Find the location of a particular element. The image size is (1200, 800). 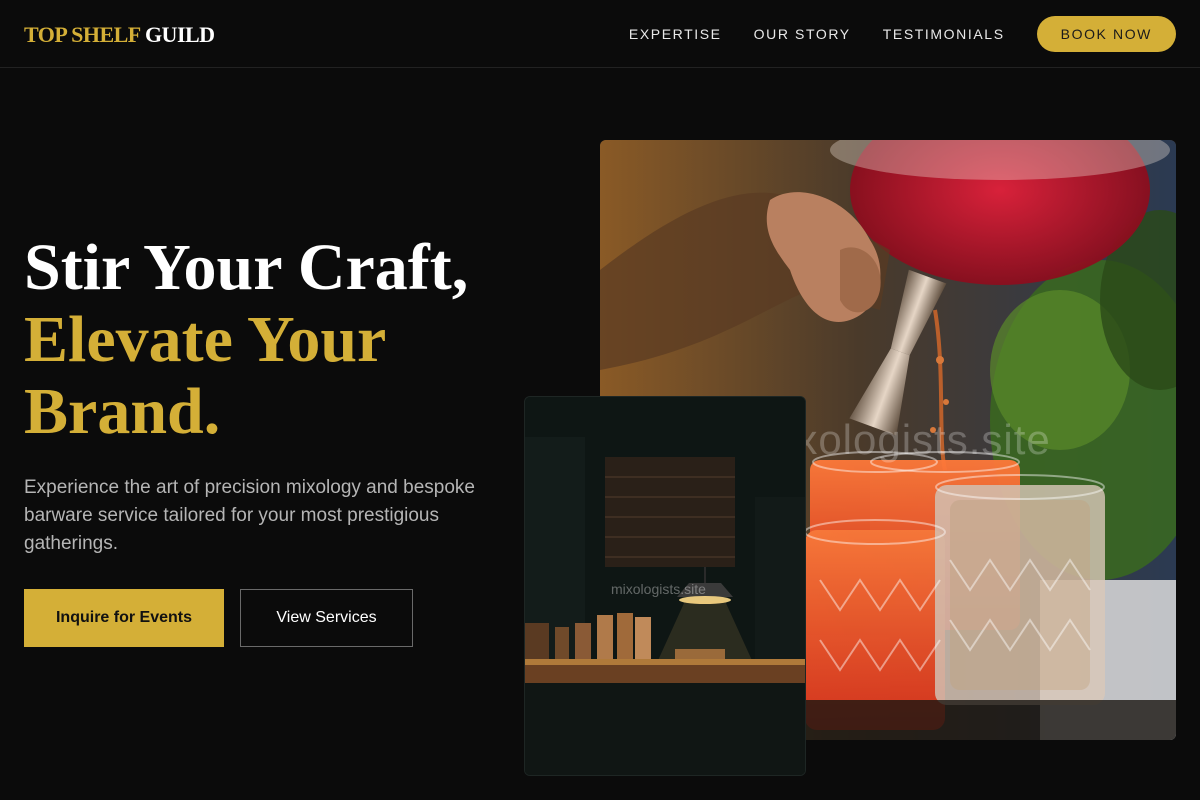

inset-image-watermark: mixologists.site is located at coordinates (658, 589).